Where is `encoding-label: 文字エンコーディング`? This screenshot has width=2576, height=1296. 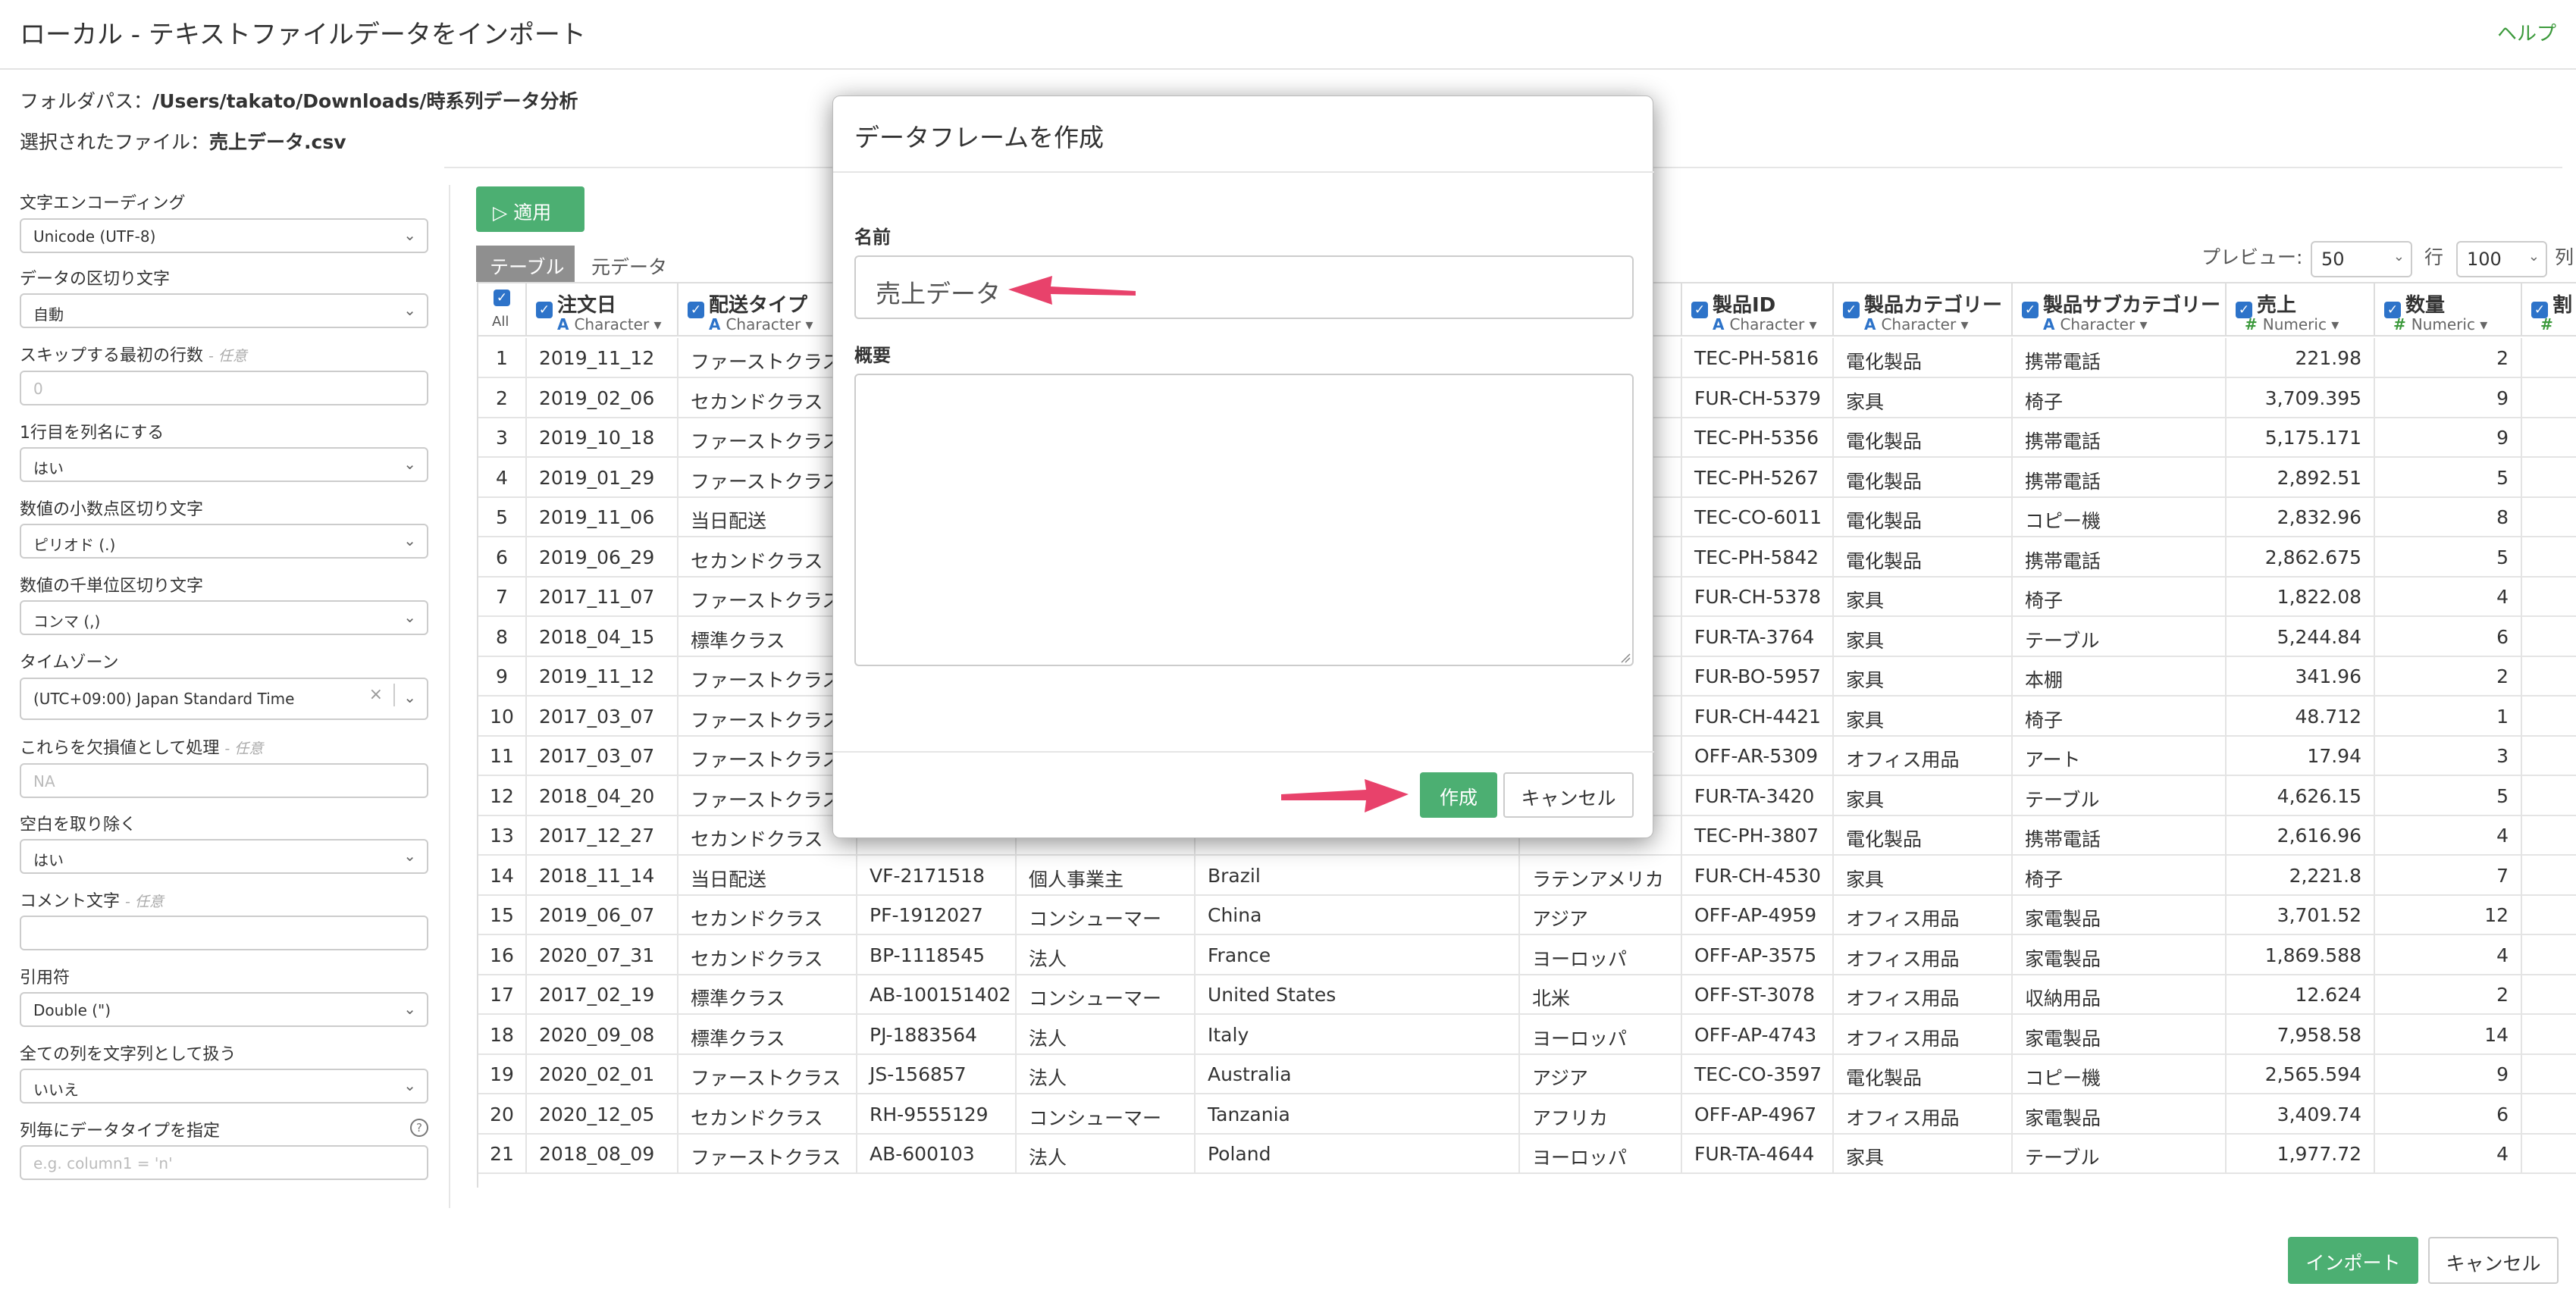 encoding-label: 文字エンコーディング is located at coordinates (103, 204).